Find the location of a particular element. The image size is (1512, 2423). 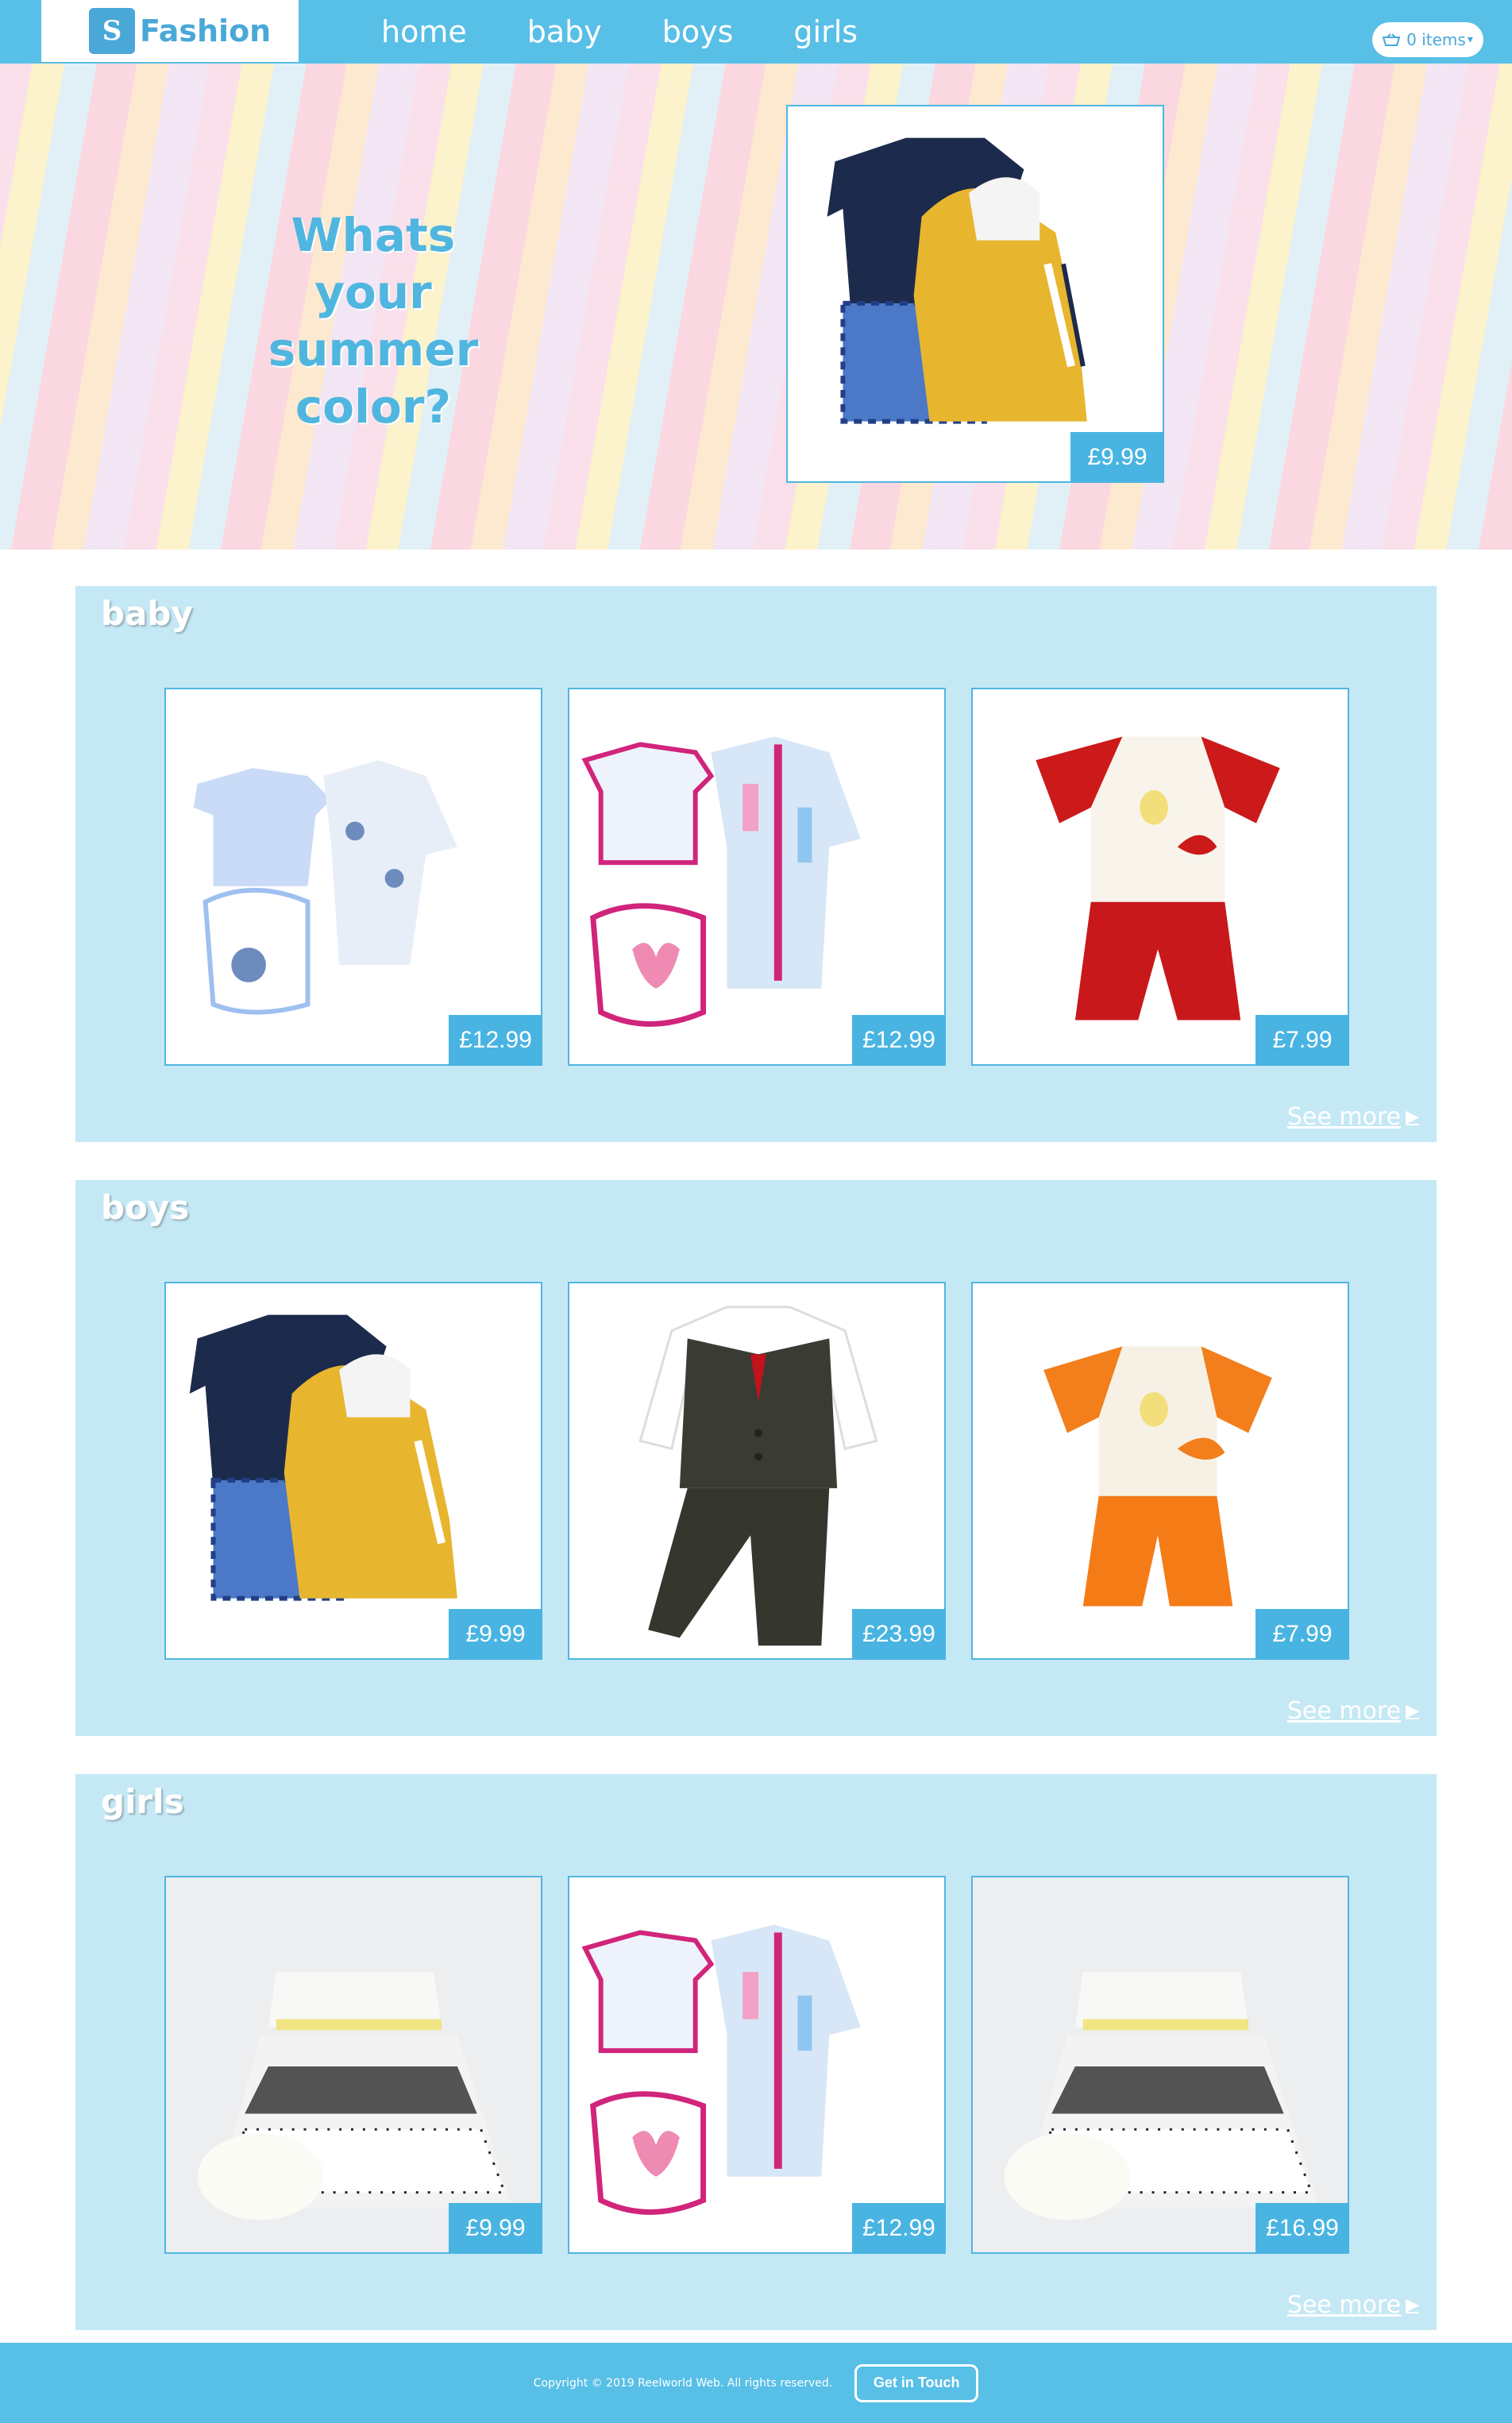

get-in-touch-button: Get in Touch is located at coordinates (916, 2382).